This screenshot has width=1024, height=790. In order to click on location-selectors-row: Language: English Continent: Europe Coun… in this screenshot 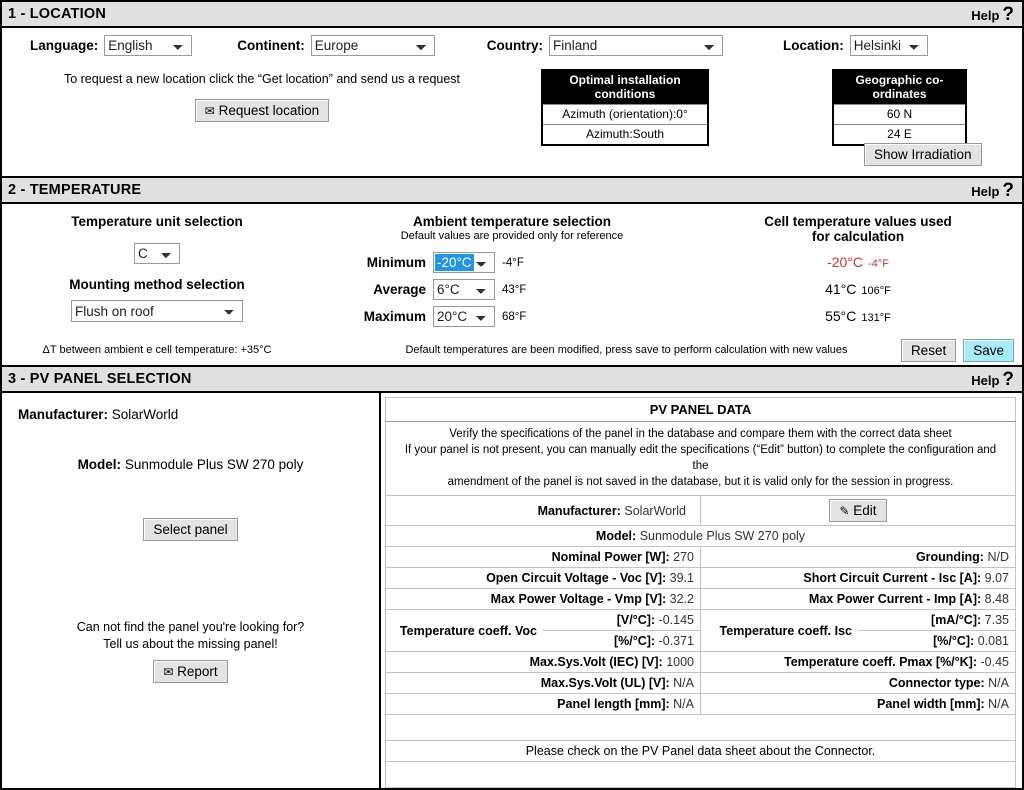, I will do `click(512, 44)`.